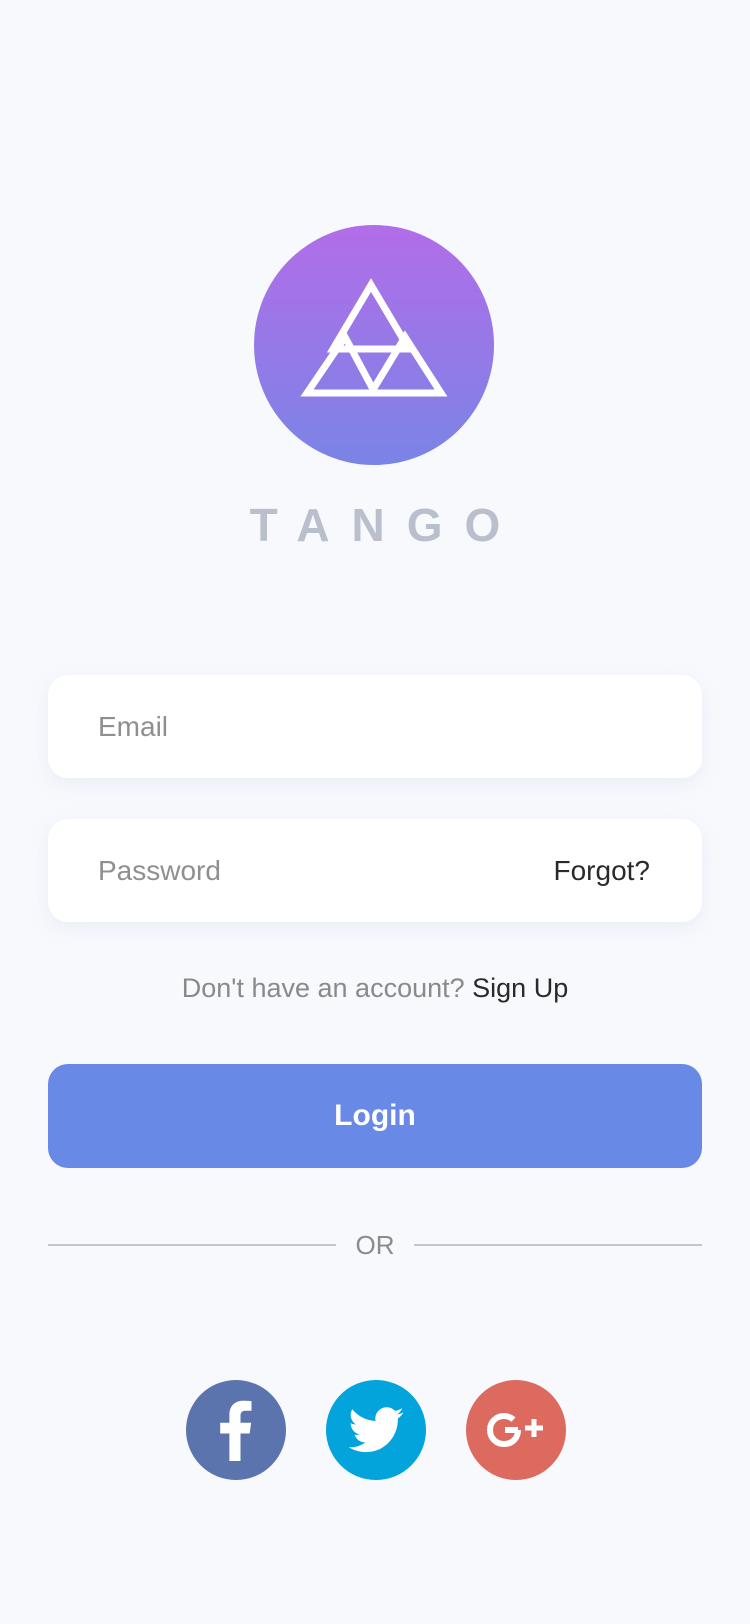 The width and height of the screenshot is (750, 1624). What do you see at coordinates (558, 1245) in the screenshot?
I see `divider-line-right` at bounding box center [558, 1245].